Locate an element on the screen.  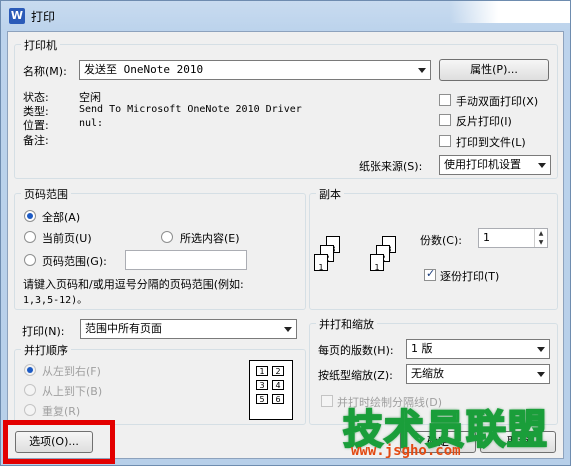
order-top-bottom-label: 从上到下(B) is located at coordinates (72, 391).